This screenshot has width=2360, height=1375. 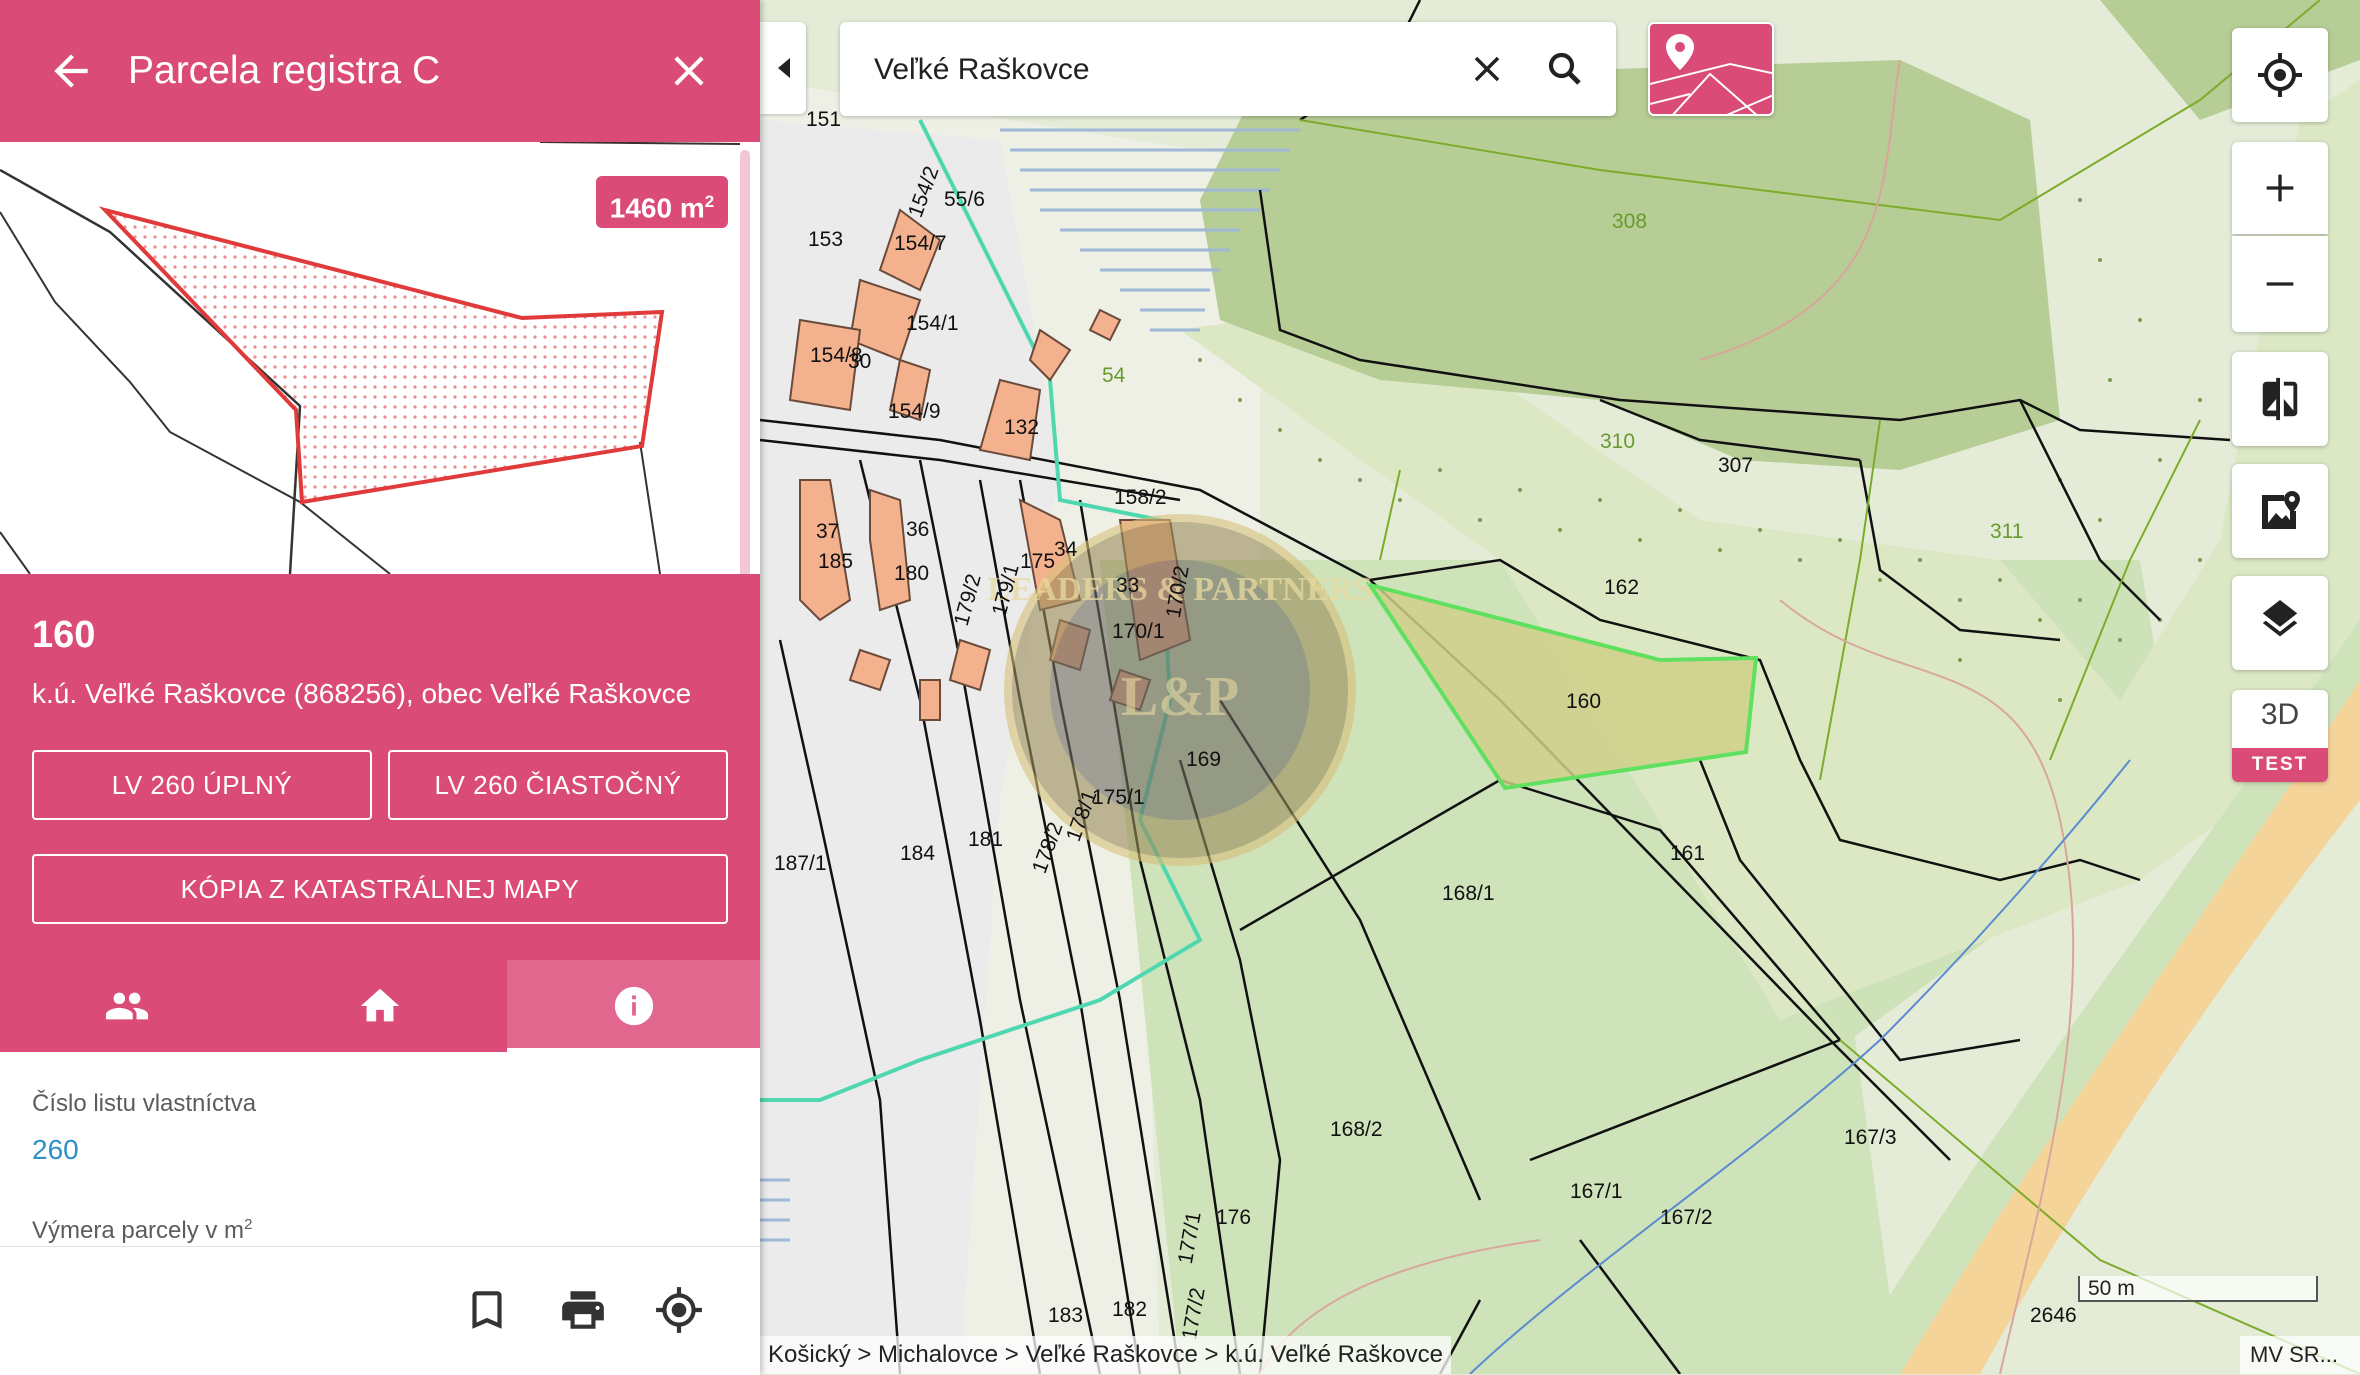 What do you see at coordinates (689, 71) in the screenshot?
I see `close-icon` at bounding box center [689, 71].